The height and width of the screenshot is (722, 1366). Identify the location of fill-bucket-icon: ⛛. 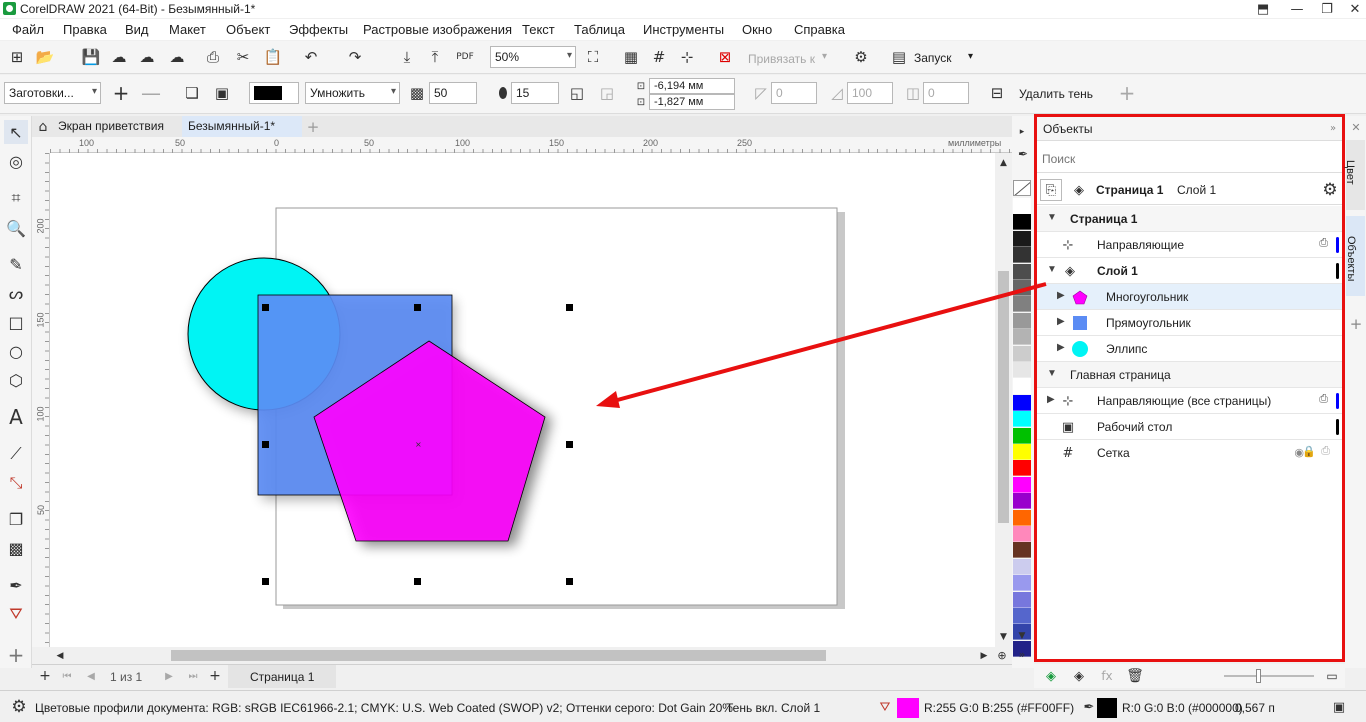
(885, 707).